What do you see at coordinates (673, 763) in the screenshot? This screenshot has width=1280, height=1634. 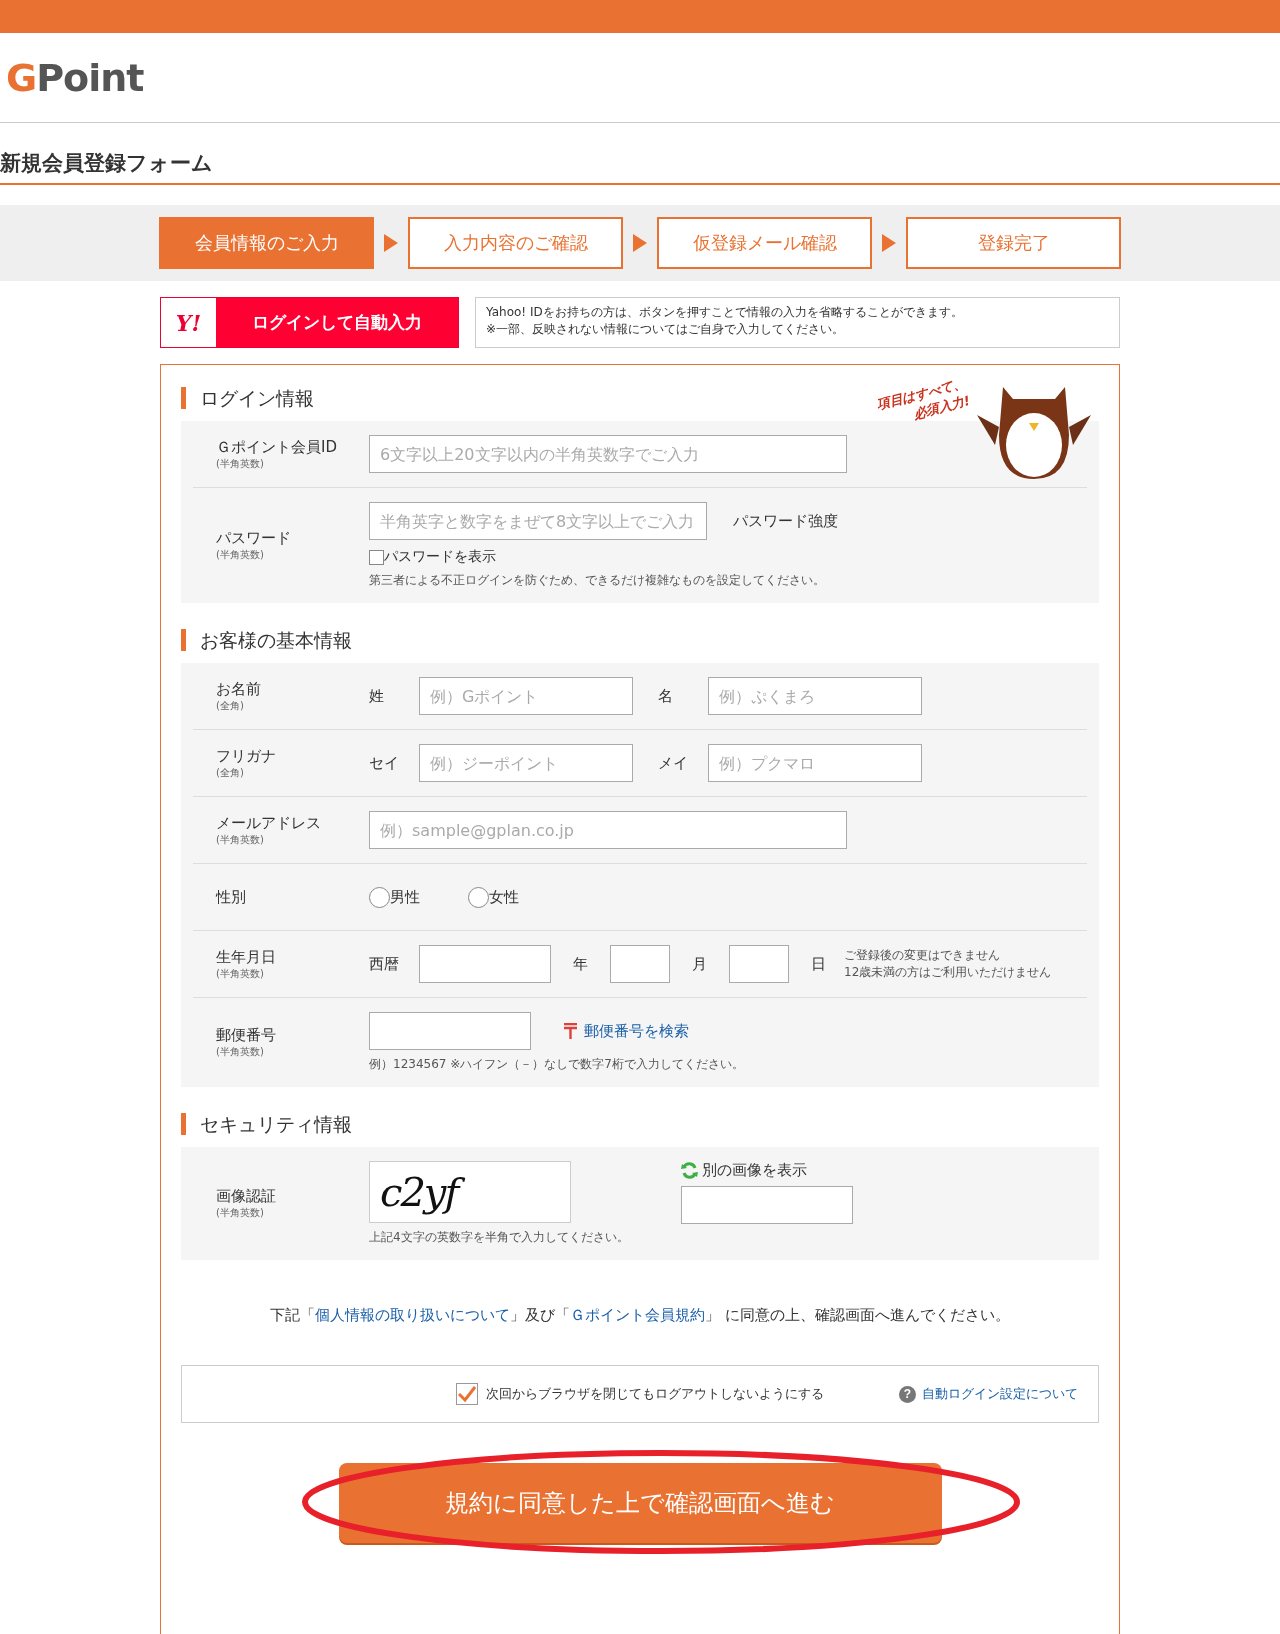 I see `name-caption: メイ` at bounding box center [673, 763].